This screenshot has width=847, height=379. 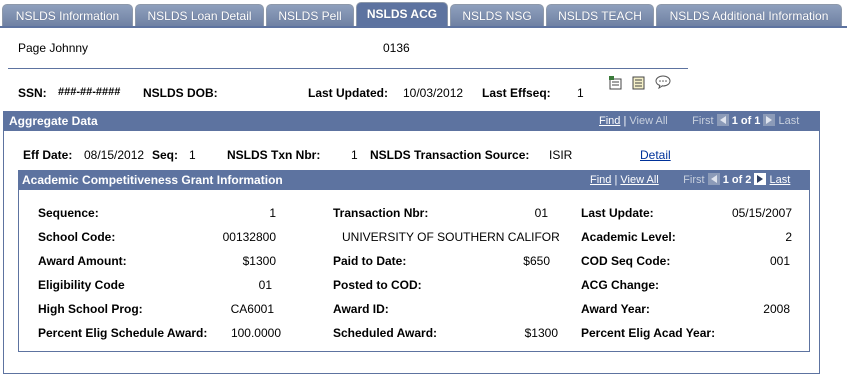 What do you see at coordinates (423, 27) in the screenshot?
I see `tab-underline` at bounding box center [423, 27].